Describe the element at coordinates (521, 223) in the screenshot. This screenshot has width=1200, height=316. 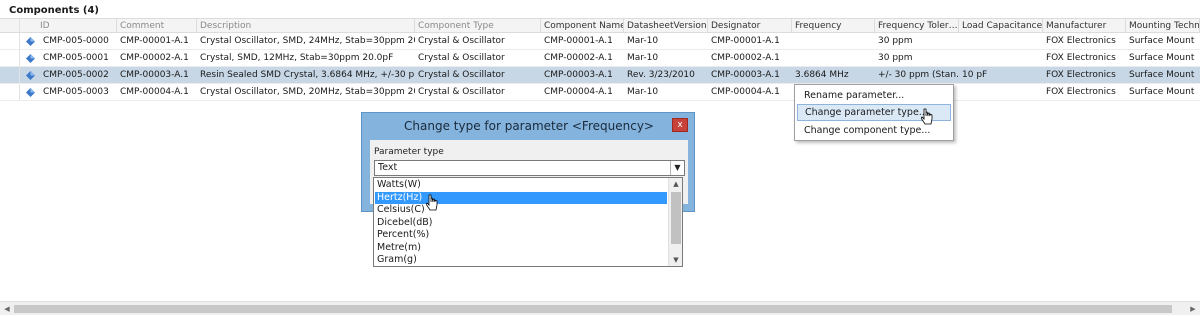
I see `dropdown-option: Dicebel(dB)` at that location.